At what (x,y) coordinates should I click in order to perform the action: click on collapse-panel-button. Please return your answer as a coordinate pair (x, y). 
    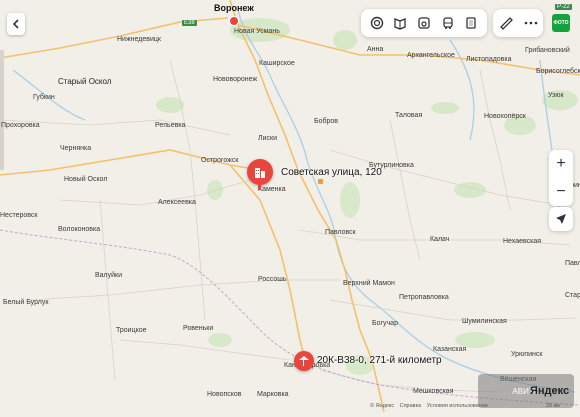
    Looking at the image, I should click on (16, 24).